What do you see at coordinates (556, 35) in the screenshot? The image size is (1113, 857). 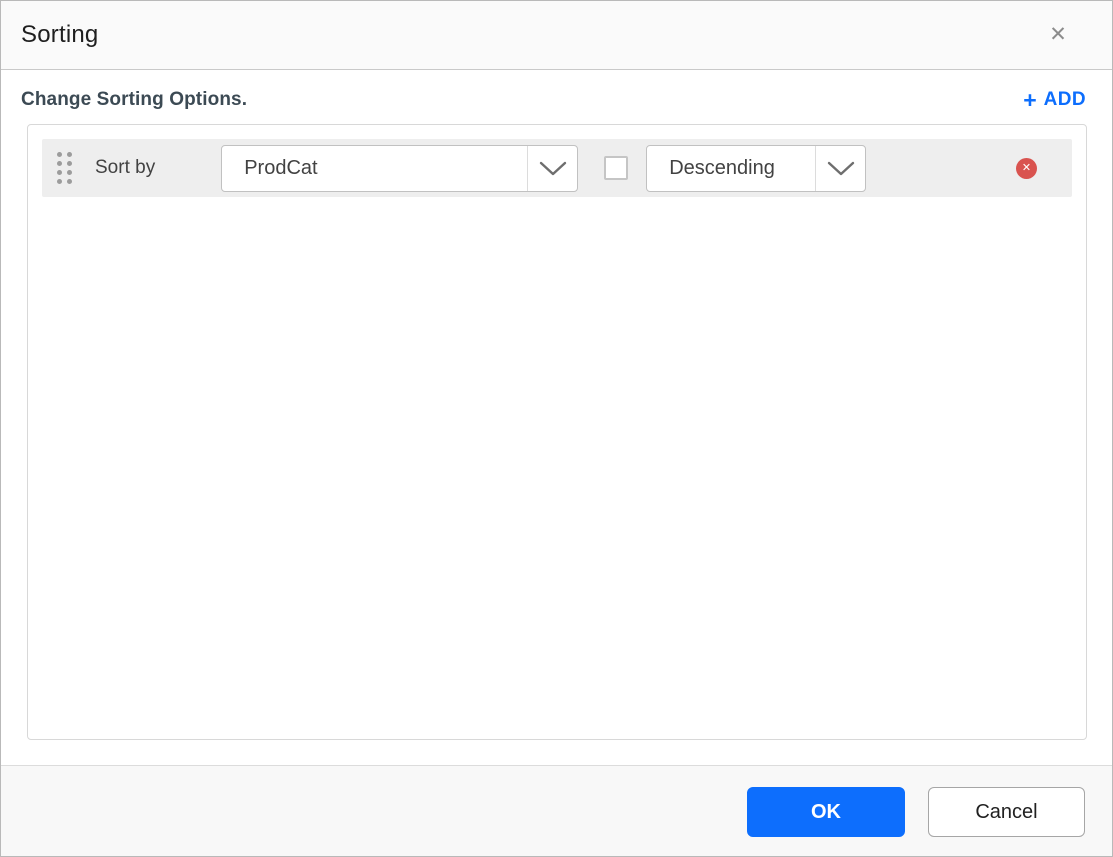 I see `dialog-header: Sorting ✕` at bounding box center [556, 35].